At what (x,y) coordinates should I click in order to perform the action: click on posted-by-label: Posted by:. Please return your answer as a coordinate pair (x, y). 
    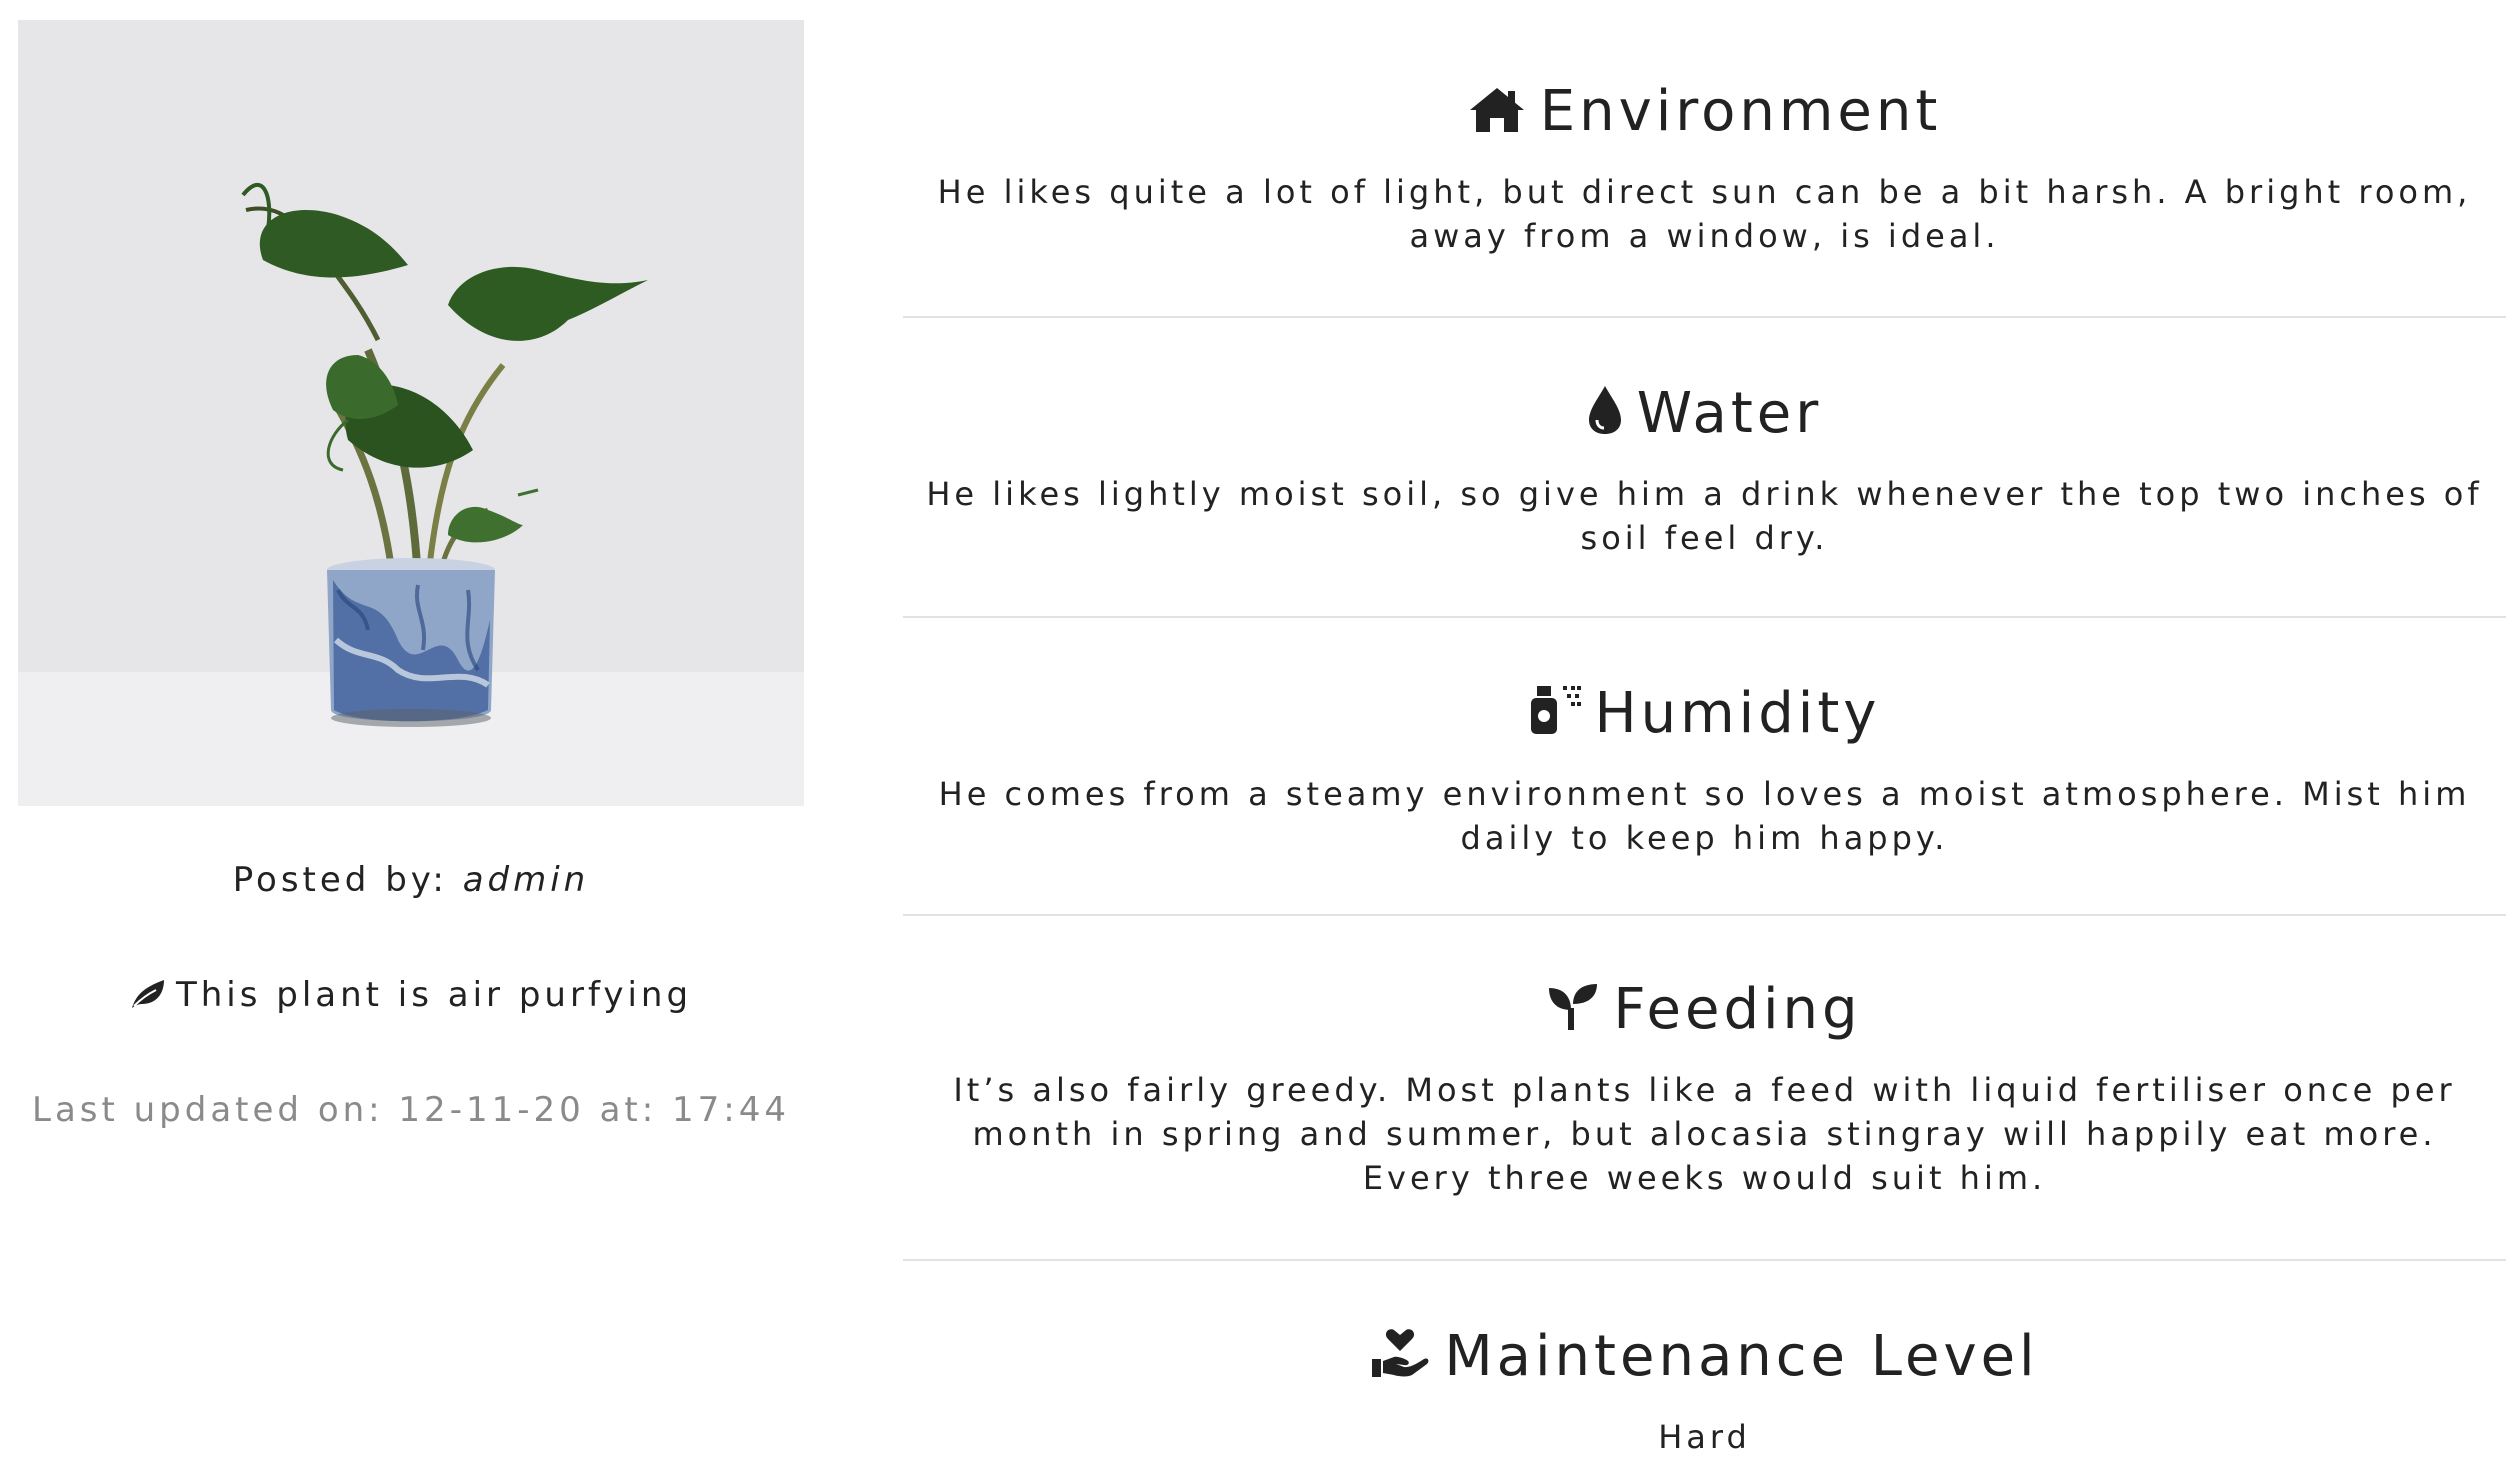
    Looking at the image, I should click on (340, 880).